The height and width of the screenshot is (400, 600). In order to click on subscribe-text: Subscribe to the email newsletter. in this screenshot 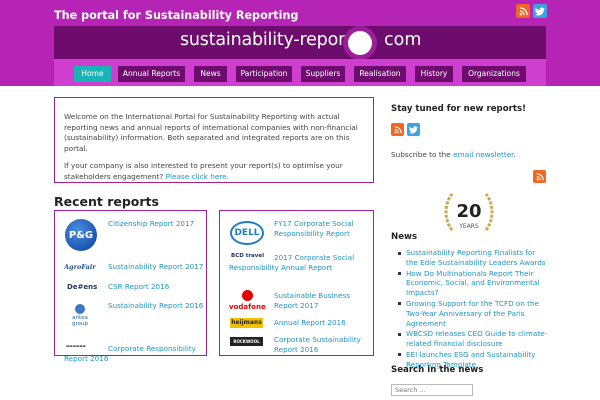, I will do `click(453, 154)`.